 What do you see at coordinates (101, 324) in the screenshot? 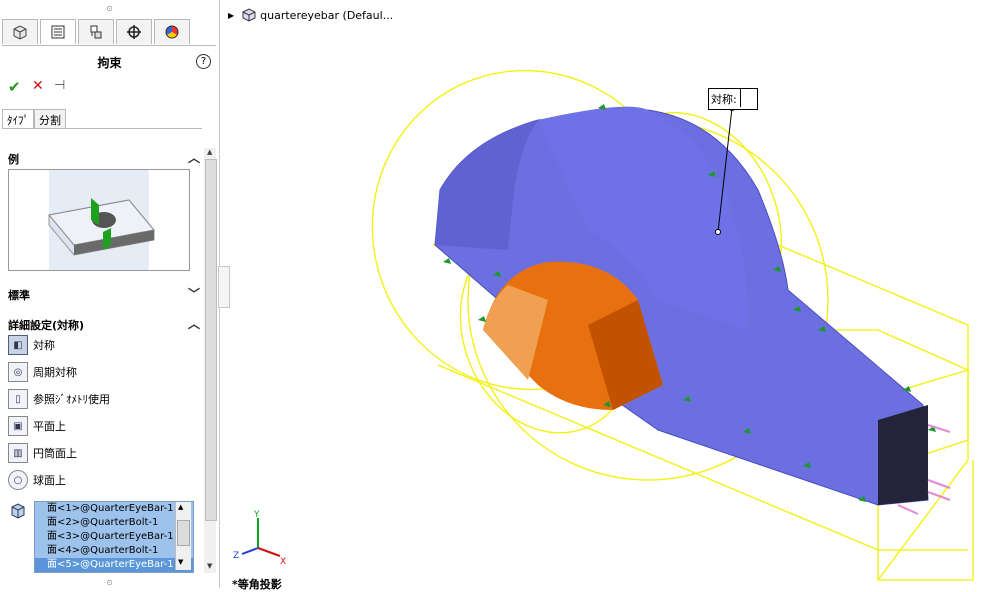
I see `section-advanced-header: 詳細設定(対称) ︿` at bounding box center [101, 324].